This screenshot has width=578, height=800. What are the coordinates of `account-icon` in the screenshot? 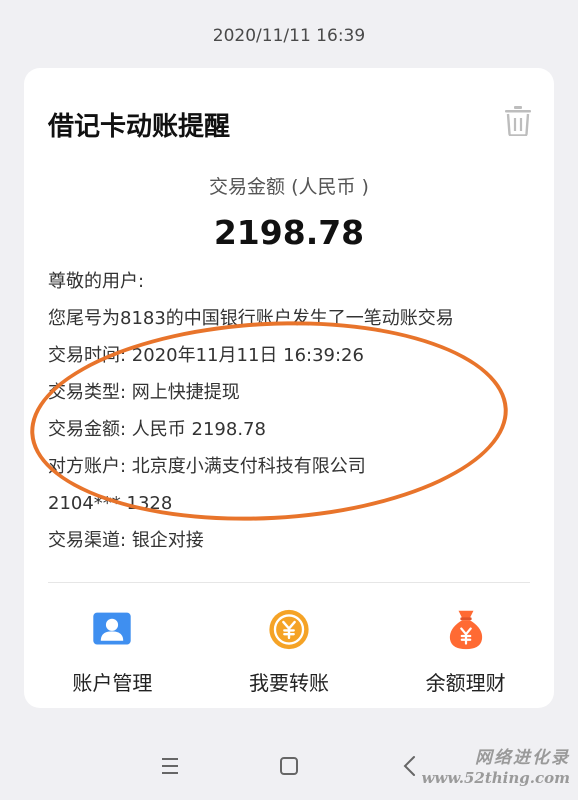 It's located at (112, 628).